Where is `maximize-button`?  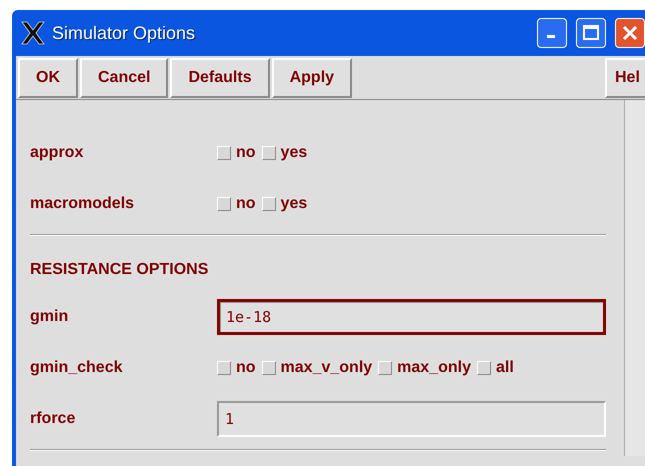 maximize-button is located at coordinates (591, 33).